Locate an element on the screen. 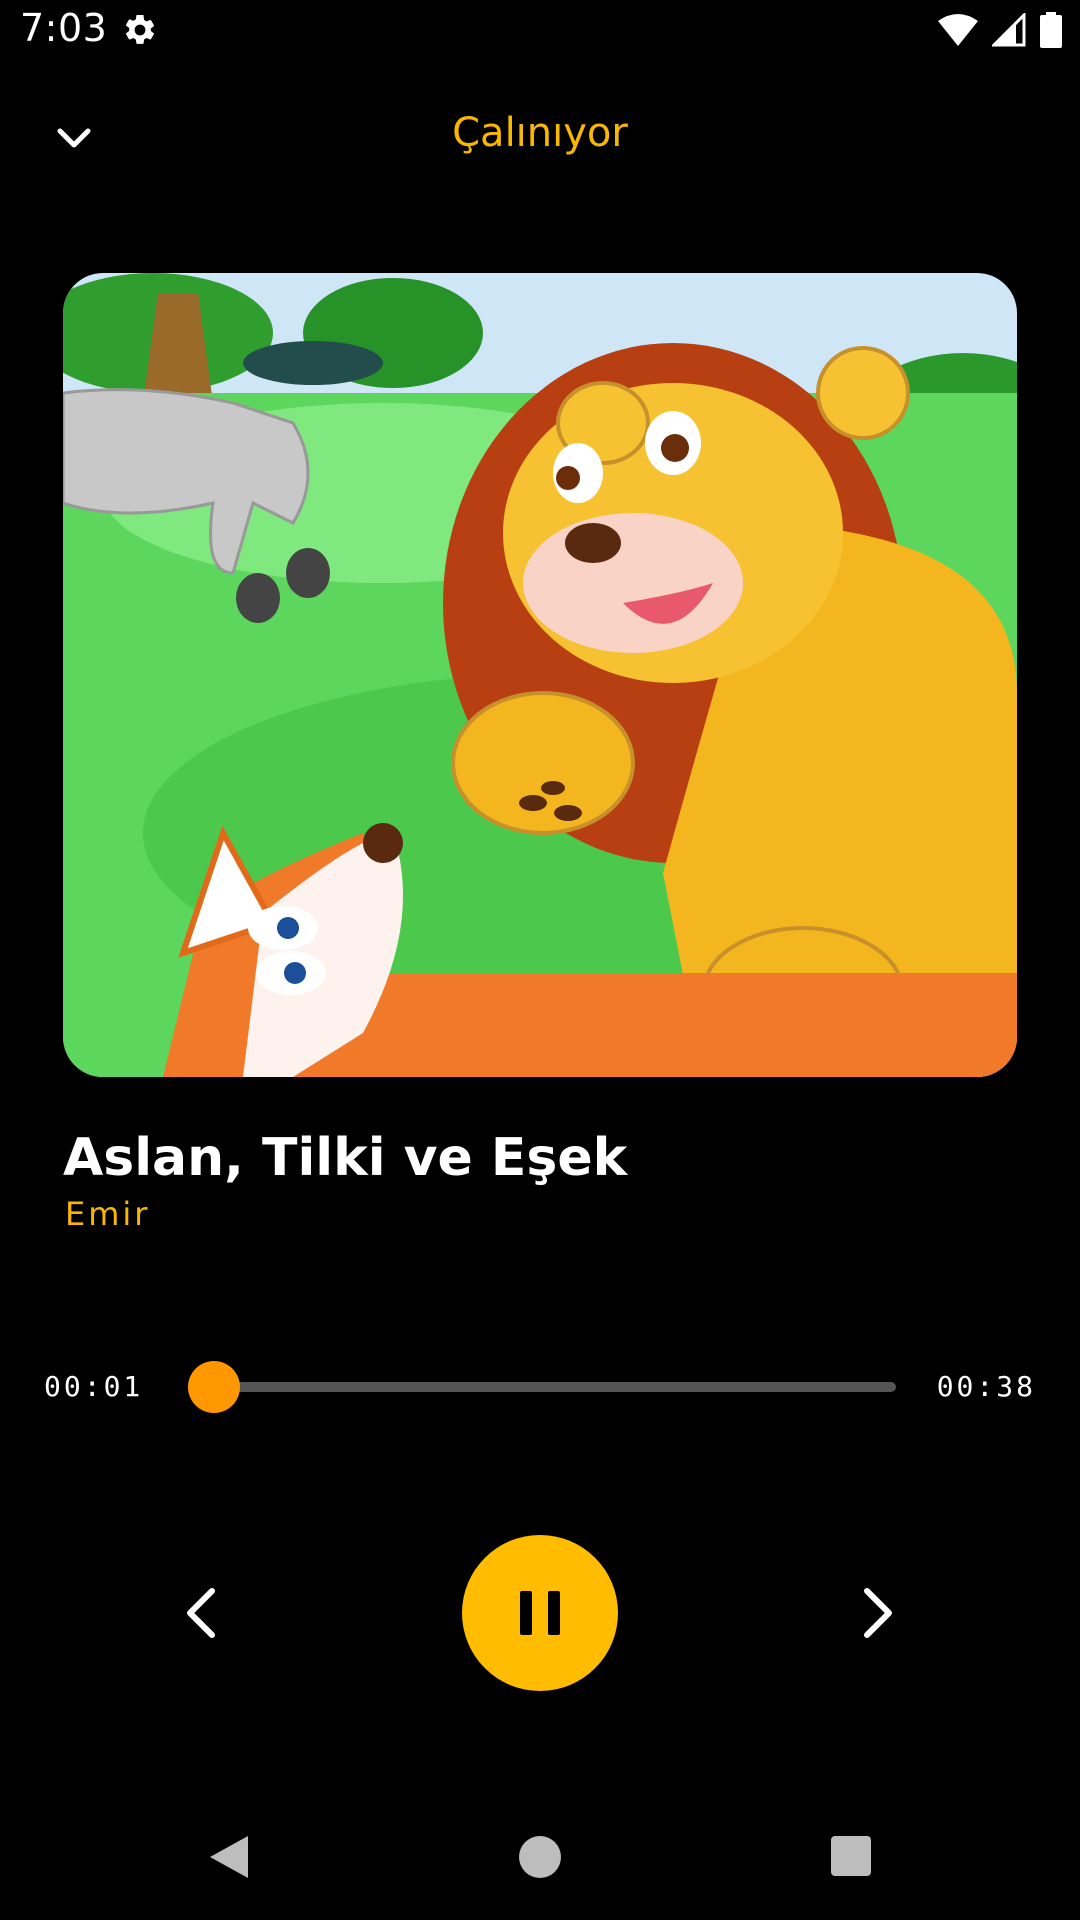 This screenshot has width=1080, height=1920. track-title: Aslan, Tilki ve Eşek is located at coordinates (345, 1158).